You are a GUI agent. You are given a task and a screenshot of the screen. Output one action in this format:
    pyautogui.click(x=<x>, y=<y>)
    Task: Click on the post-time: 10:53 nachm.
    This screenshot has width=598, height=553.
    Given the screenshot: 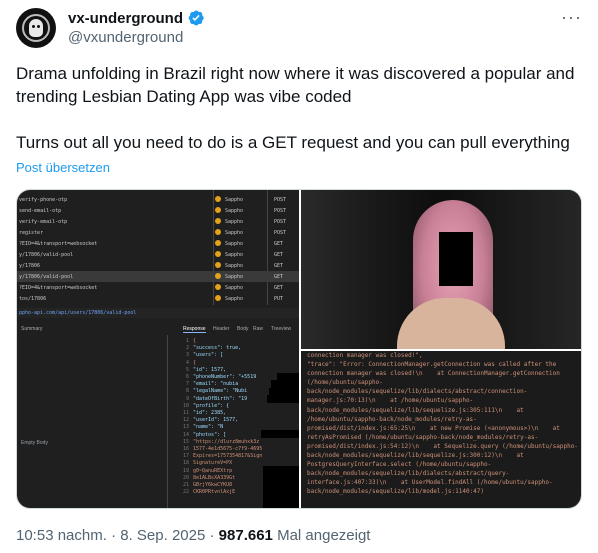 What is the action you would take?
    pyautogui.click(x=61, y=535)
    